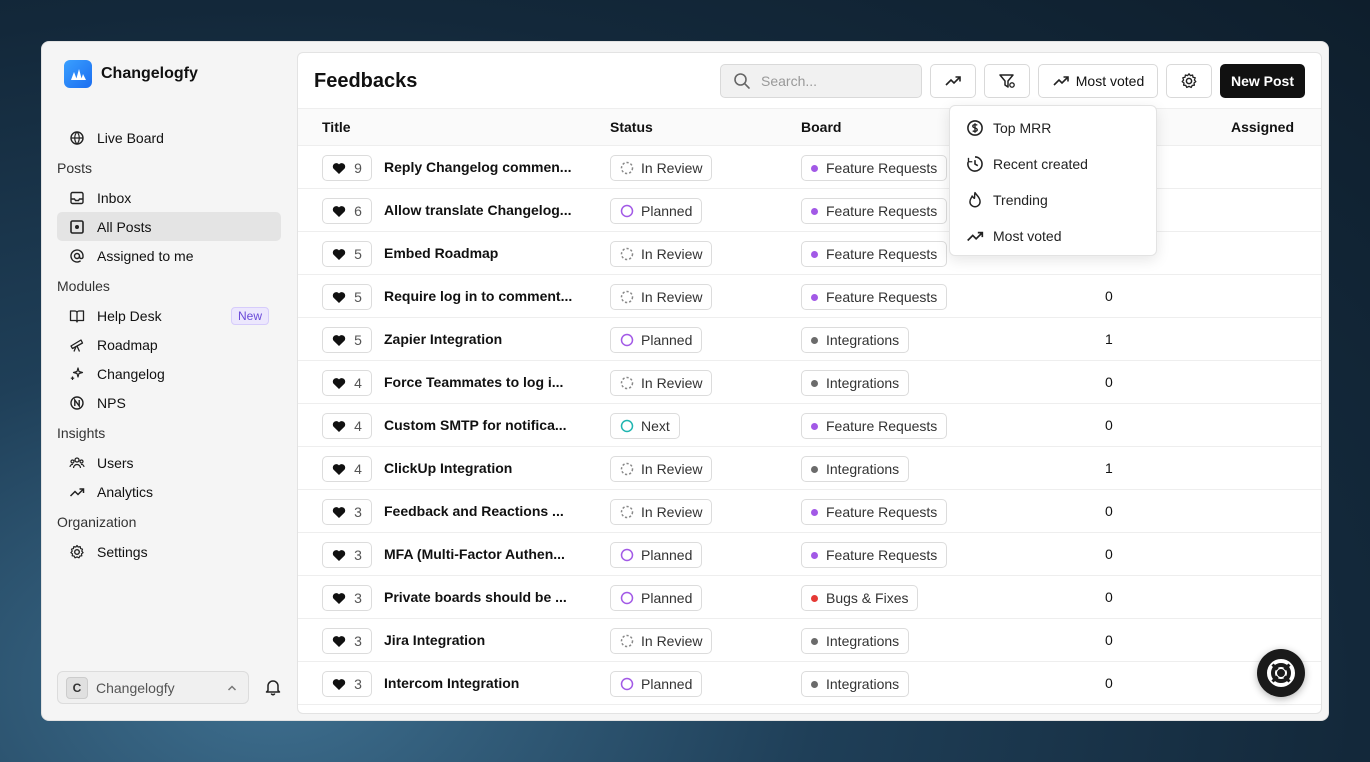  I want to click on board-badge: Bugs & Fixes, so click(860, 598).